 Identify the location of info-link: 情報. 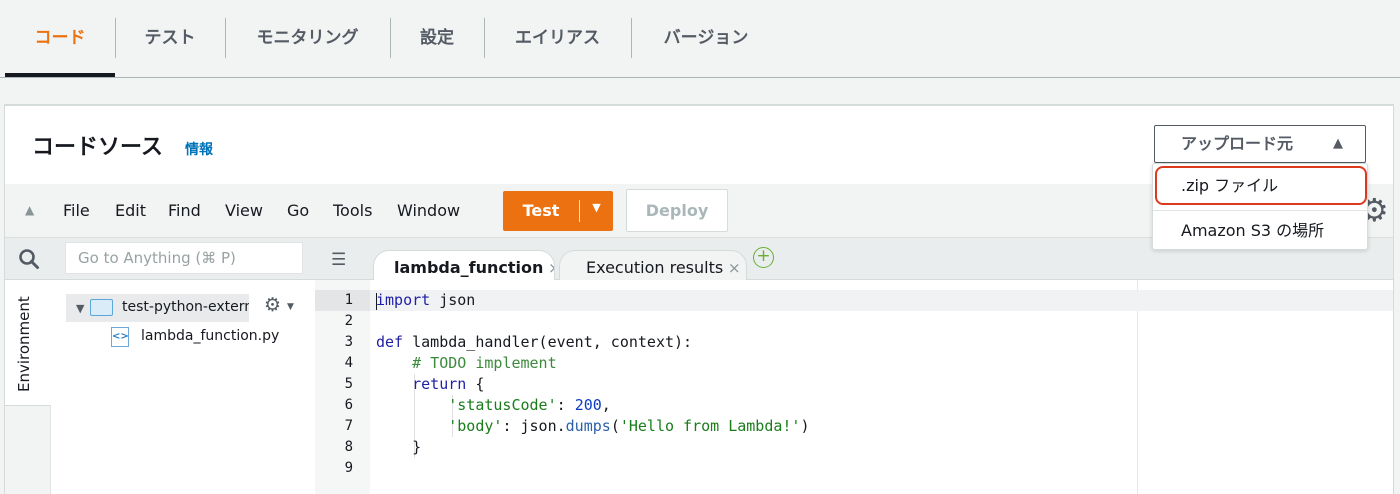
(199, 149).